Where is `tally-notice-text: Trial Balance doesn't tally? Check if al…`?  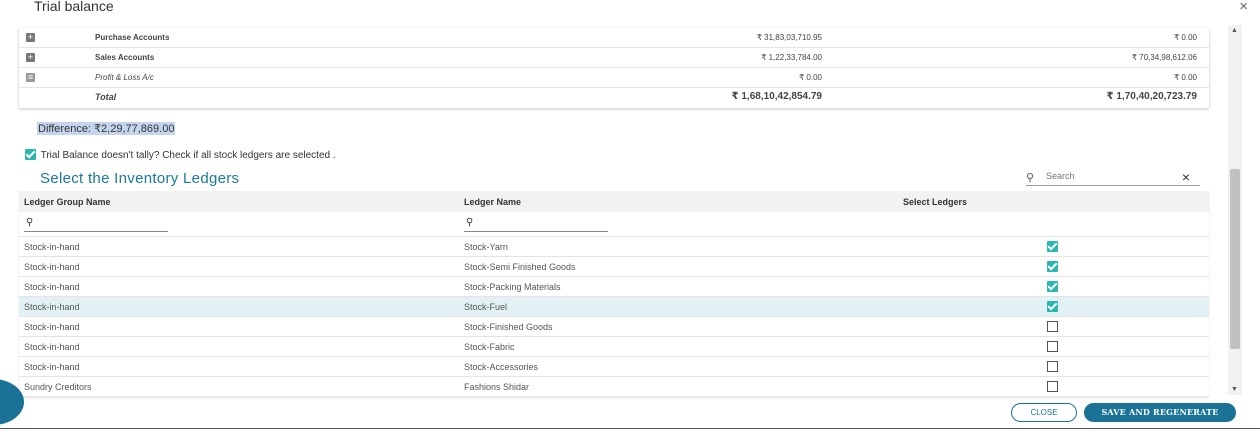 tally-notice-text: Trial Balance doesn't tally? Check if al… is located at coordinates (188, 155).